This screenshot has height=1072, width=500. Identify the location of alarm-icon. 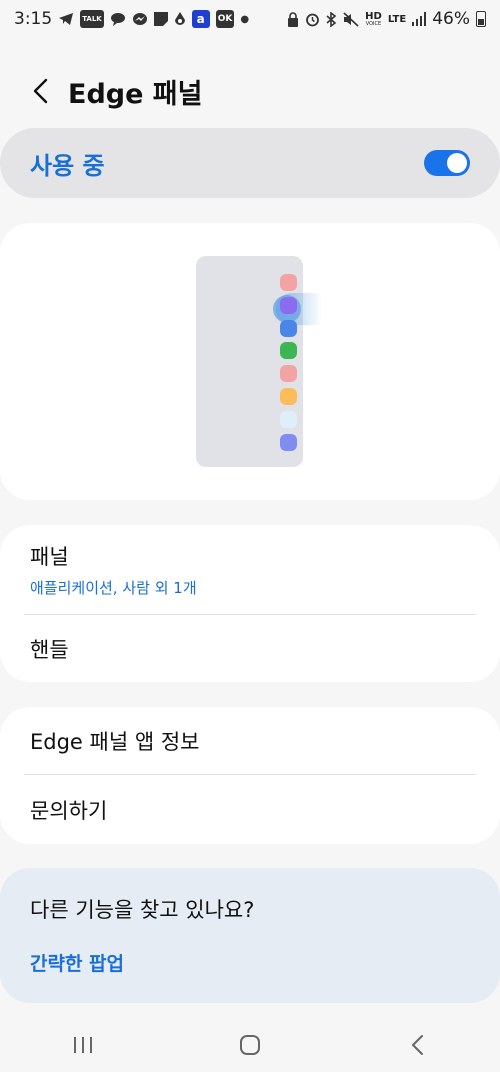
(312, 19).